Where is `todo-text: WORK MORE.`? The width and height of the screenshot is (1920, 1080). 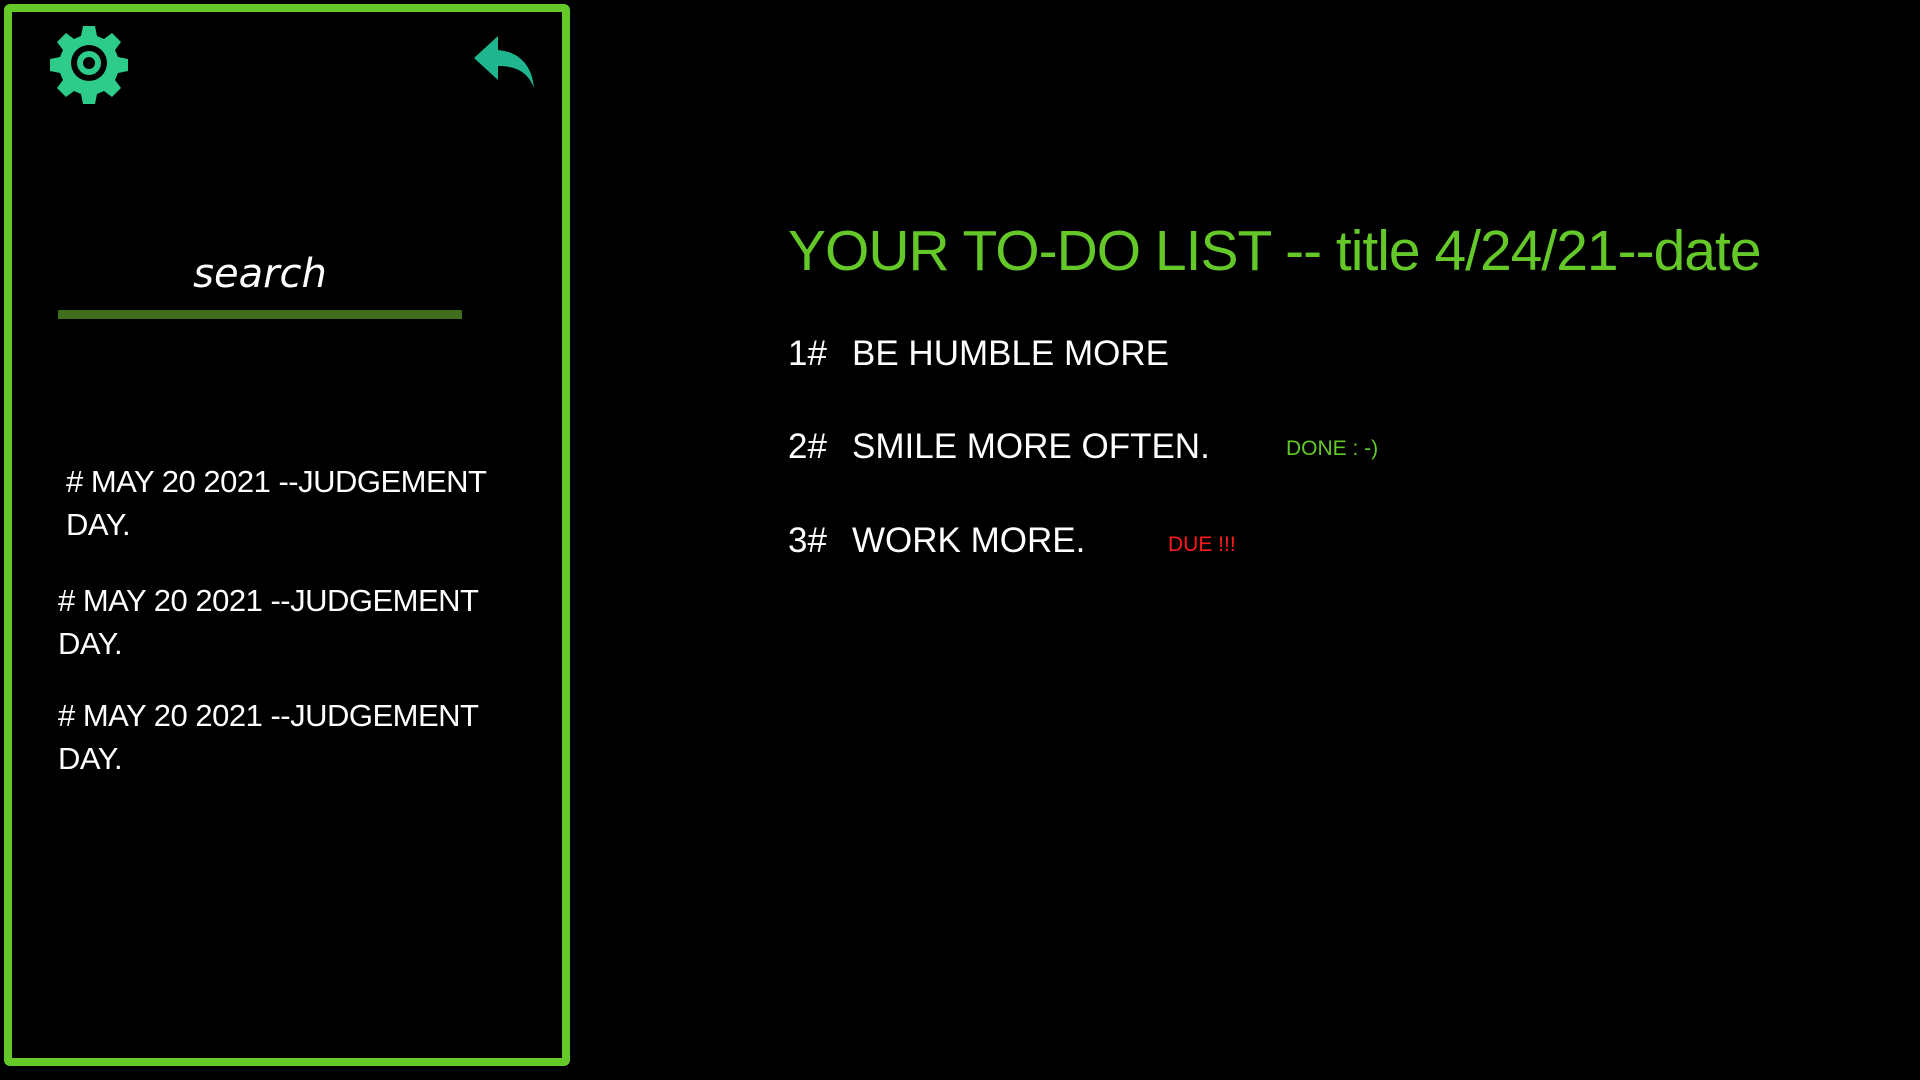
todo-text: WORK MORE. is located at coordinates (969, 540).